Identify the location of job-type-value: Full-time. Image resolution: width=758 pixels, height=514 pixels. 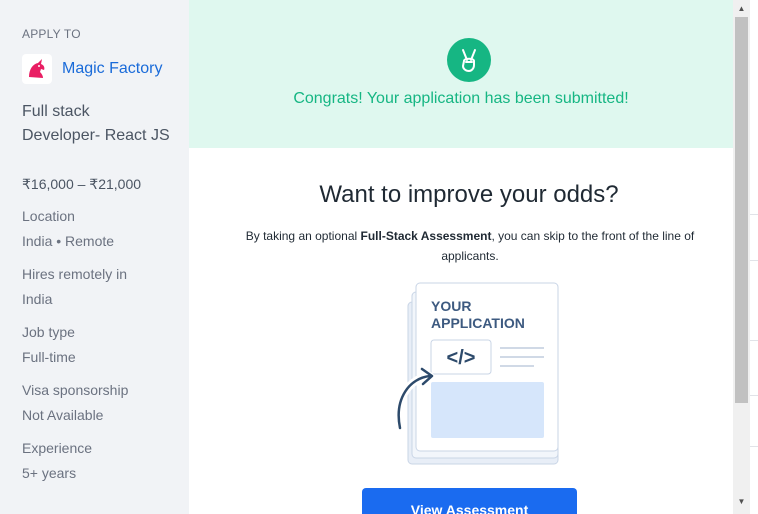
(49, 357).